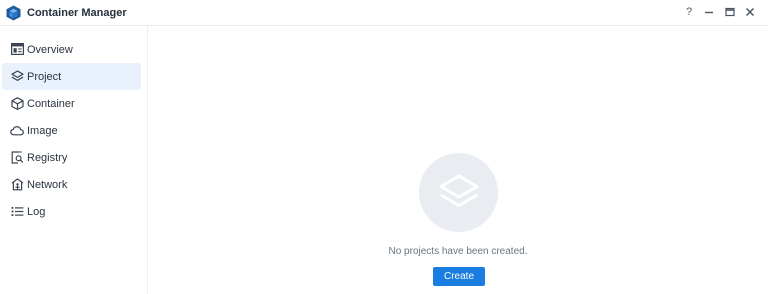 The height and width of the screenshot is (294, 768). Describe the element at coordinates (13, 13) in the screenshot. I see `container-manager-logo-icon` at that location.